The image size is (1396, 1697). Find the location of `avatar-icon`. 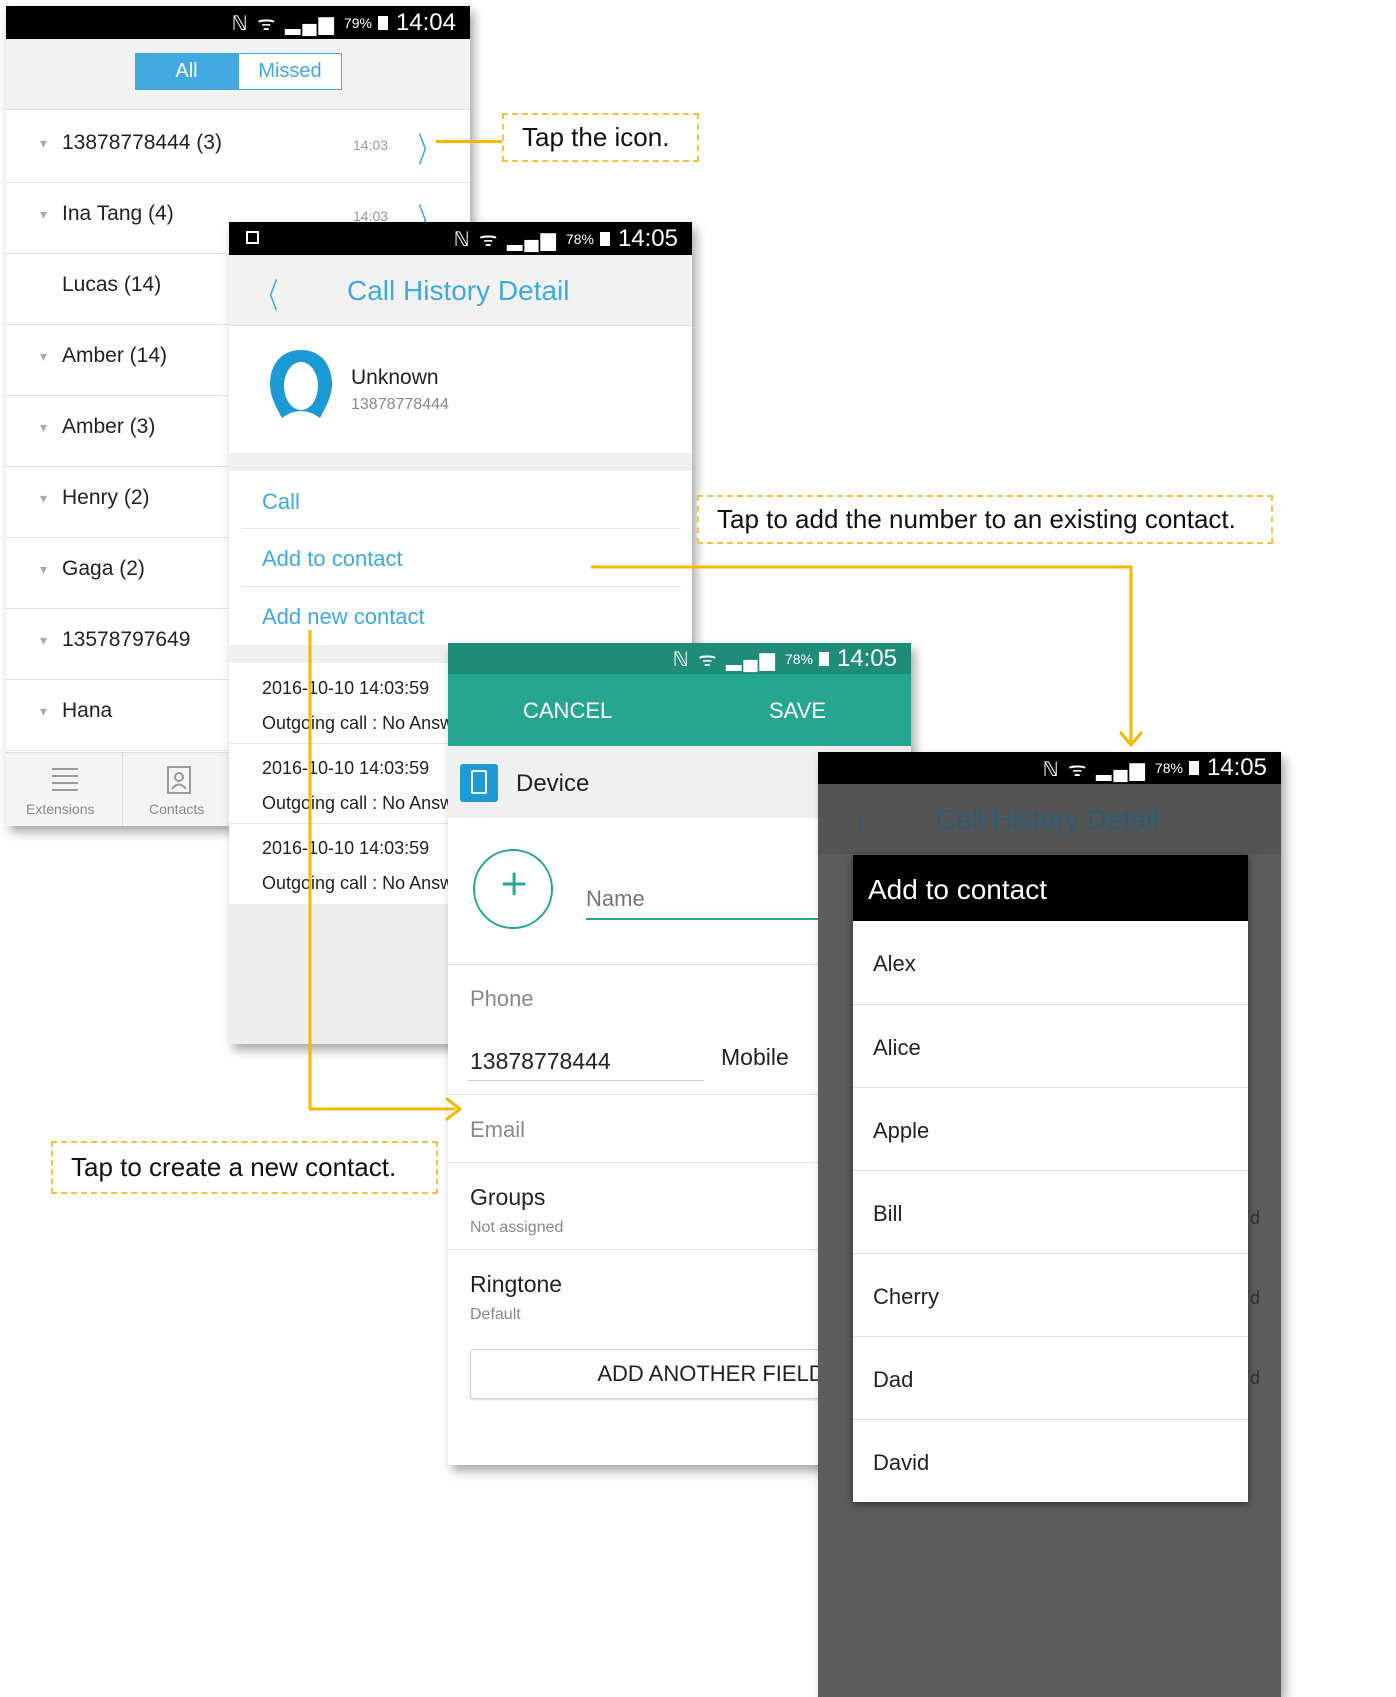

avatar-icon is located at coordinates (301, 384).